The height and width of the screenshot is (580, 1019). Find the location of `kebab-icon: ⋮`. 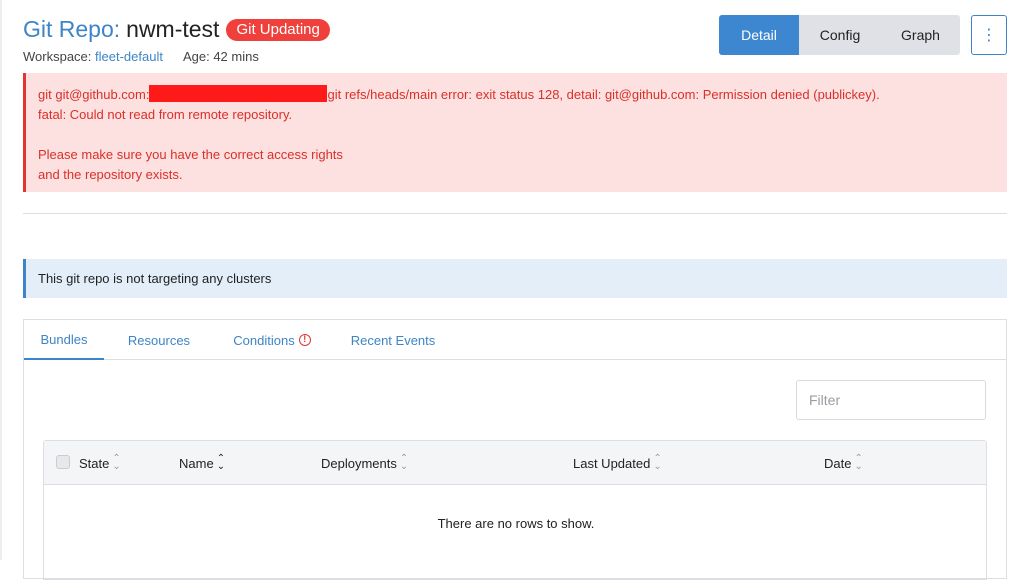

kebab-icon: ⋮ is located at coordinates (989, 35).